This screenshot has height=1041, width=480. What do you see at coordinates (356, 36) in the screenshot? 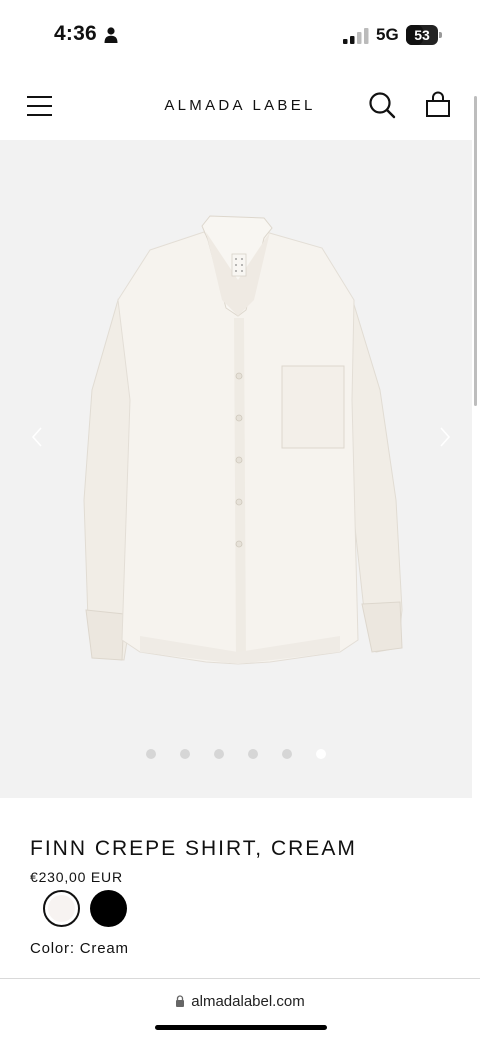
I see `signal-icon` at bounding box center [356, 36].